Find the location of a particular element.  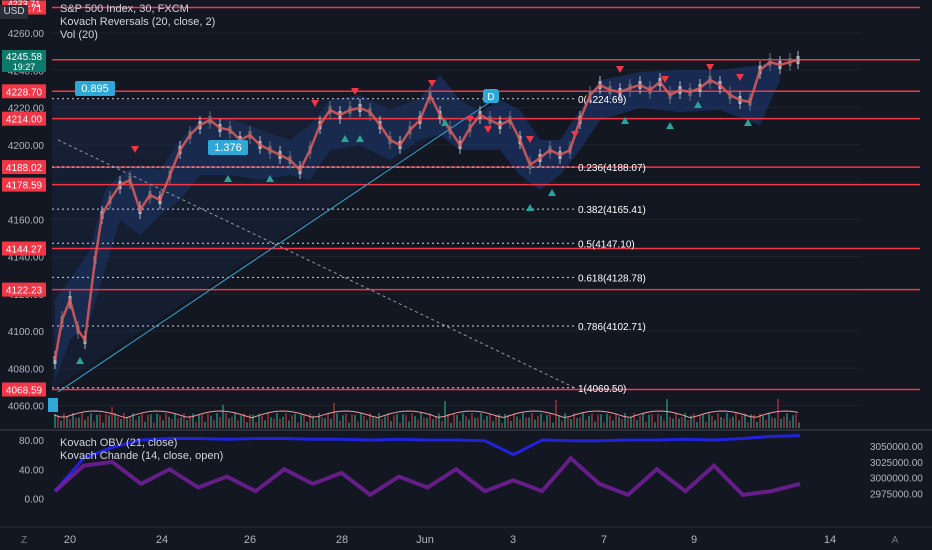

symbol-title: S&P 500 Index, 30, FXCM is located at coordinates (137, 9).